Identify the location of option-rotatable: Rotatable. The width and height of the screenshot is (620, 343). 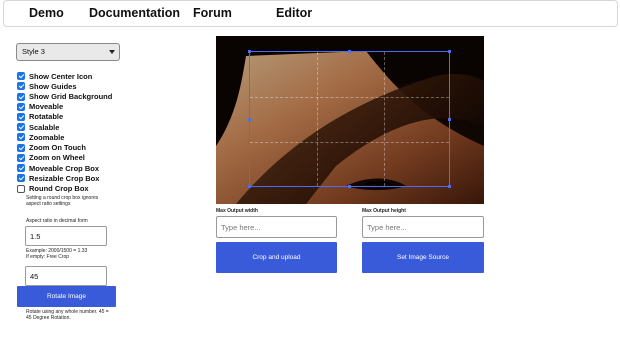
(40, 117).